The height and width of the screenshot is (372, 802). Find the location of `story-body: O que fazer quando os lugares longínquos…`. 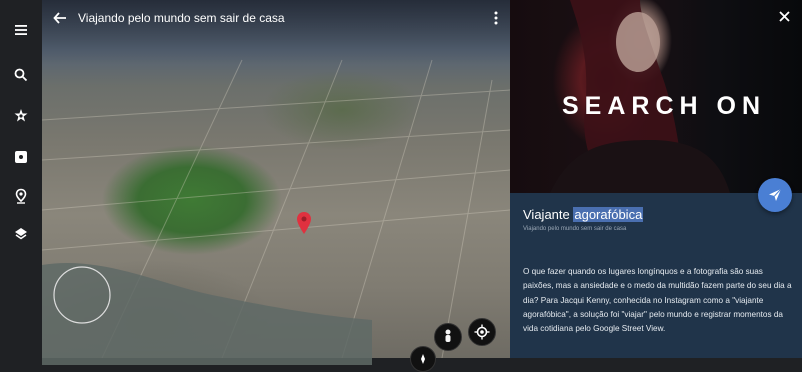

story-body: O que fazer quando os lugares longínquos… is located at coordinates (657, 300).